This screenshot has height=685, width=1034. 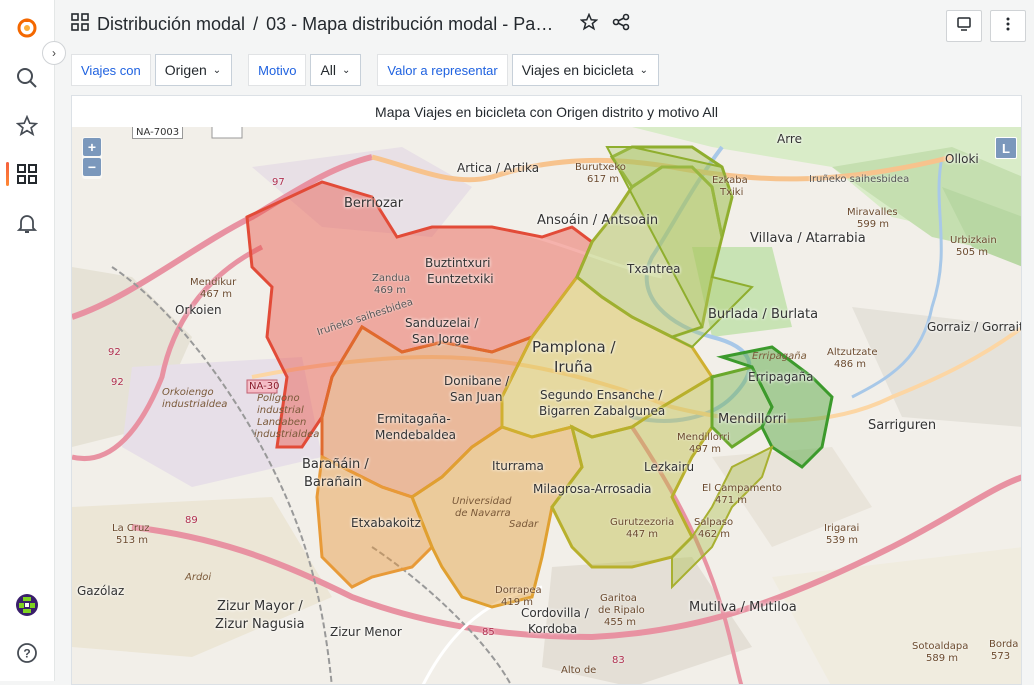 I want to click on variable-select-viajes-con: Origen ⌄, so click(x=193, y=70).